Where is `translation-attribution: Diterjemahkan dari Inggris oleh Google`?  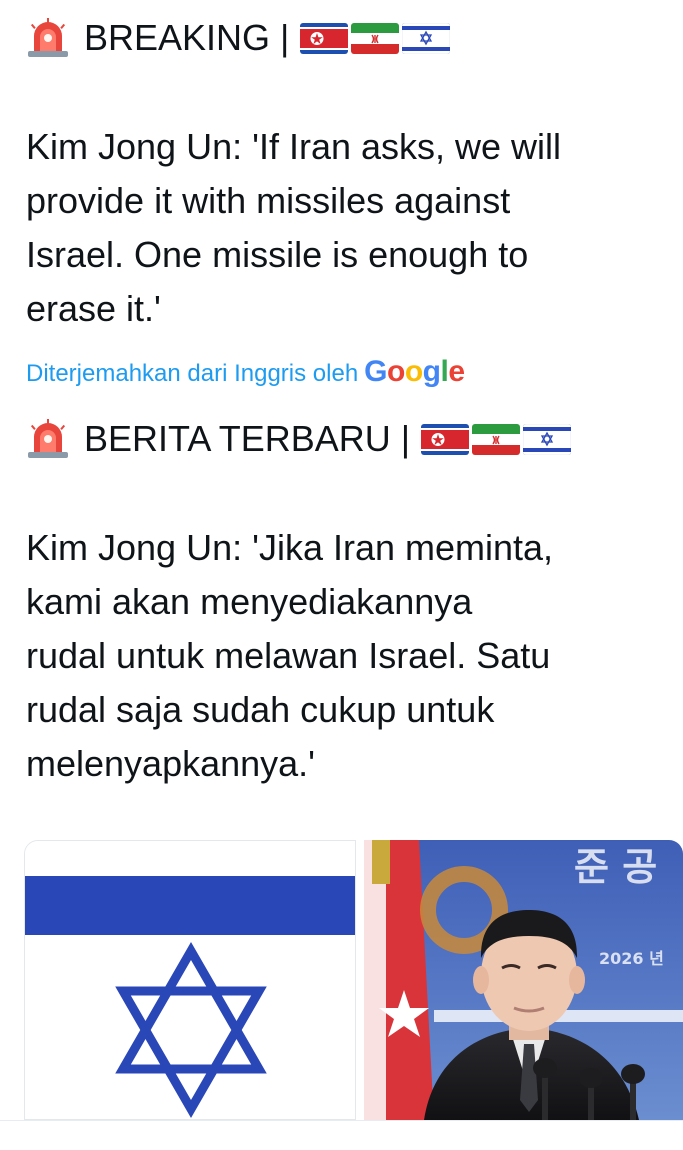
translation-attribution: Diterjemahkan dari Inggris oleh Google is located at coordinates (245, 373).